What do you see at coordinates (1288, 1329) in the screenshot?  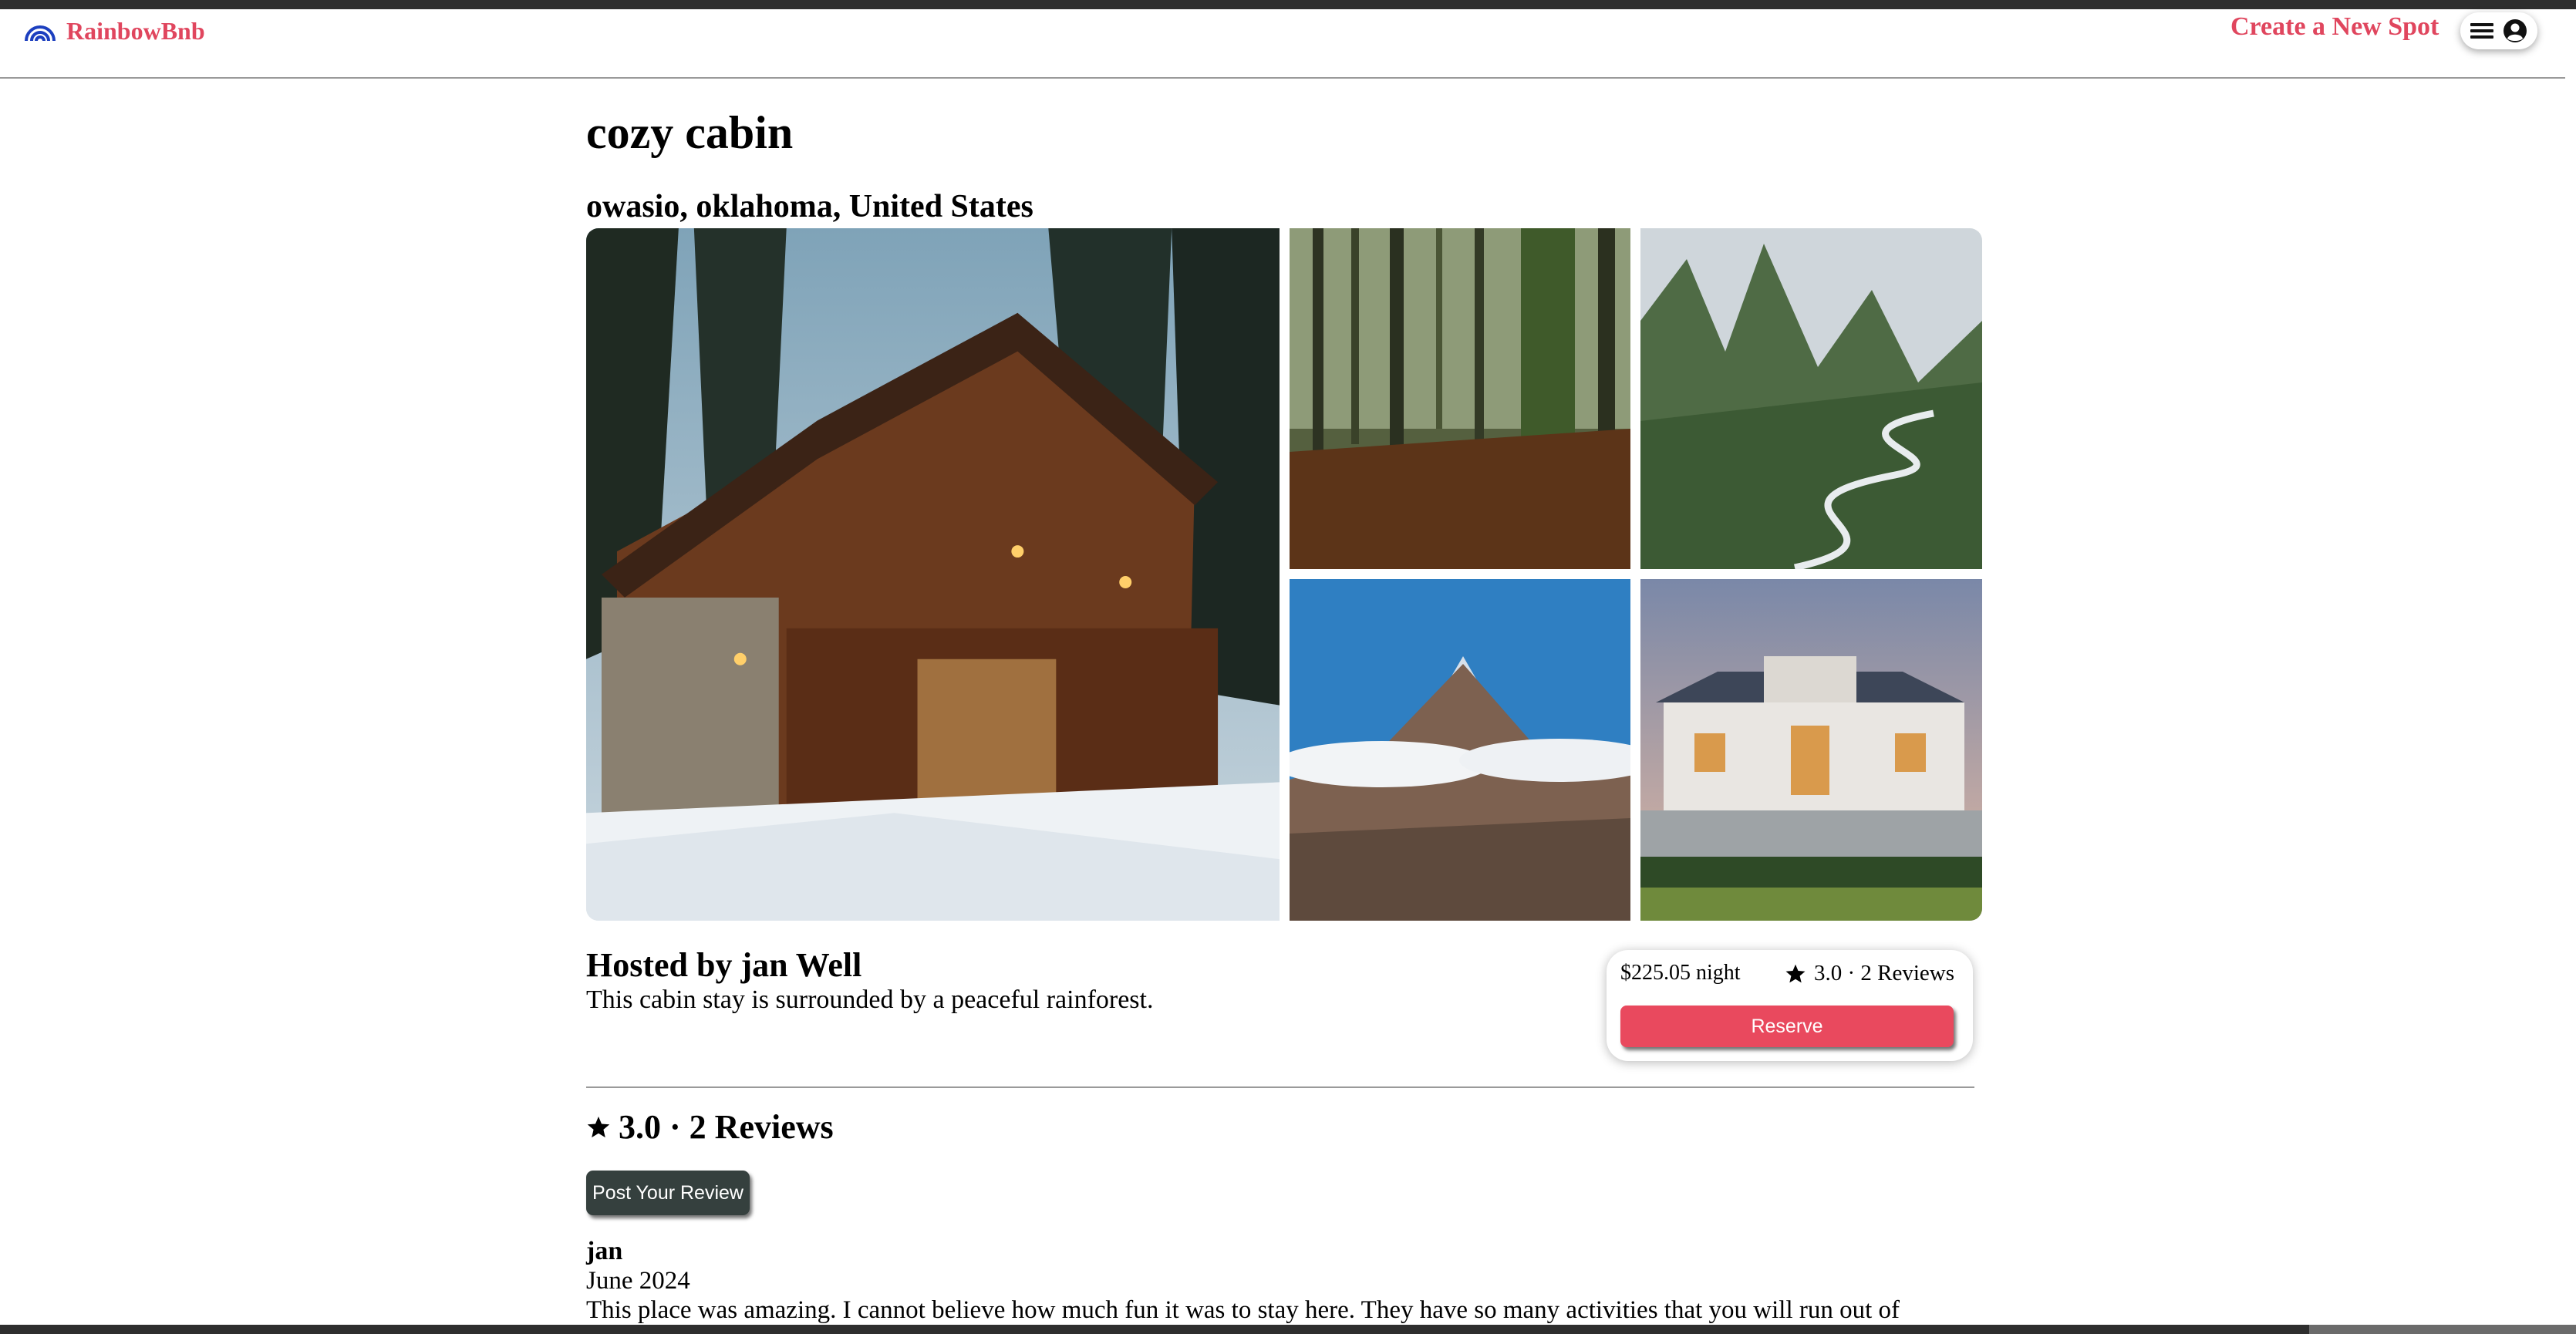 I see `window-bottom-bar` at bounding box center [1288, 1329].